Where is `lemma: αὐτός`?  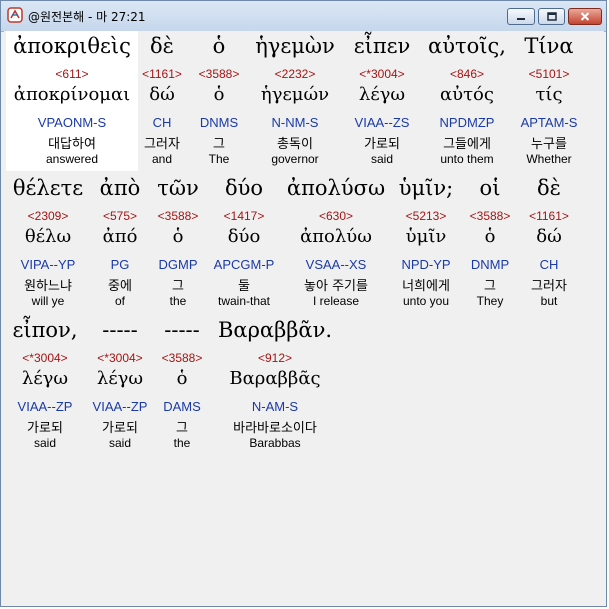
lemma: αὐτός is located at coordinates (467, 94).